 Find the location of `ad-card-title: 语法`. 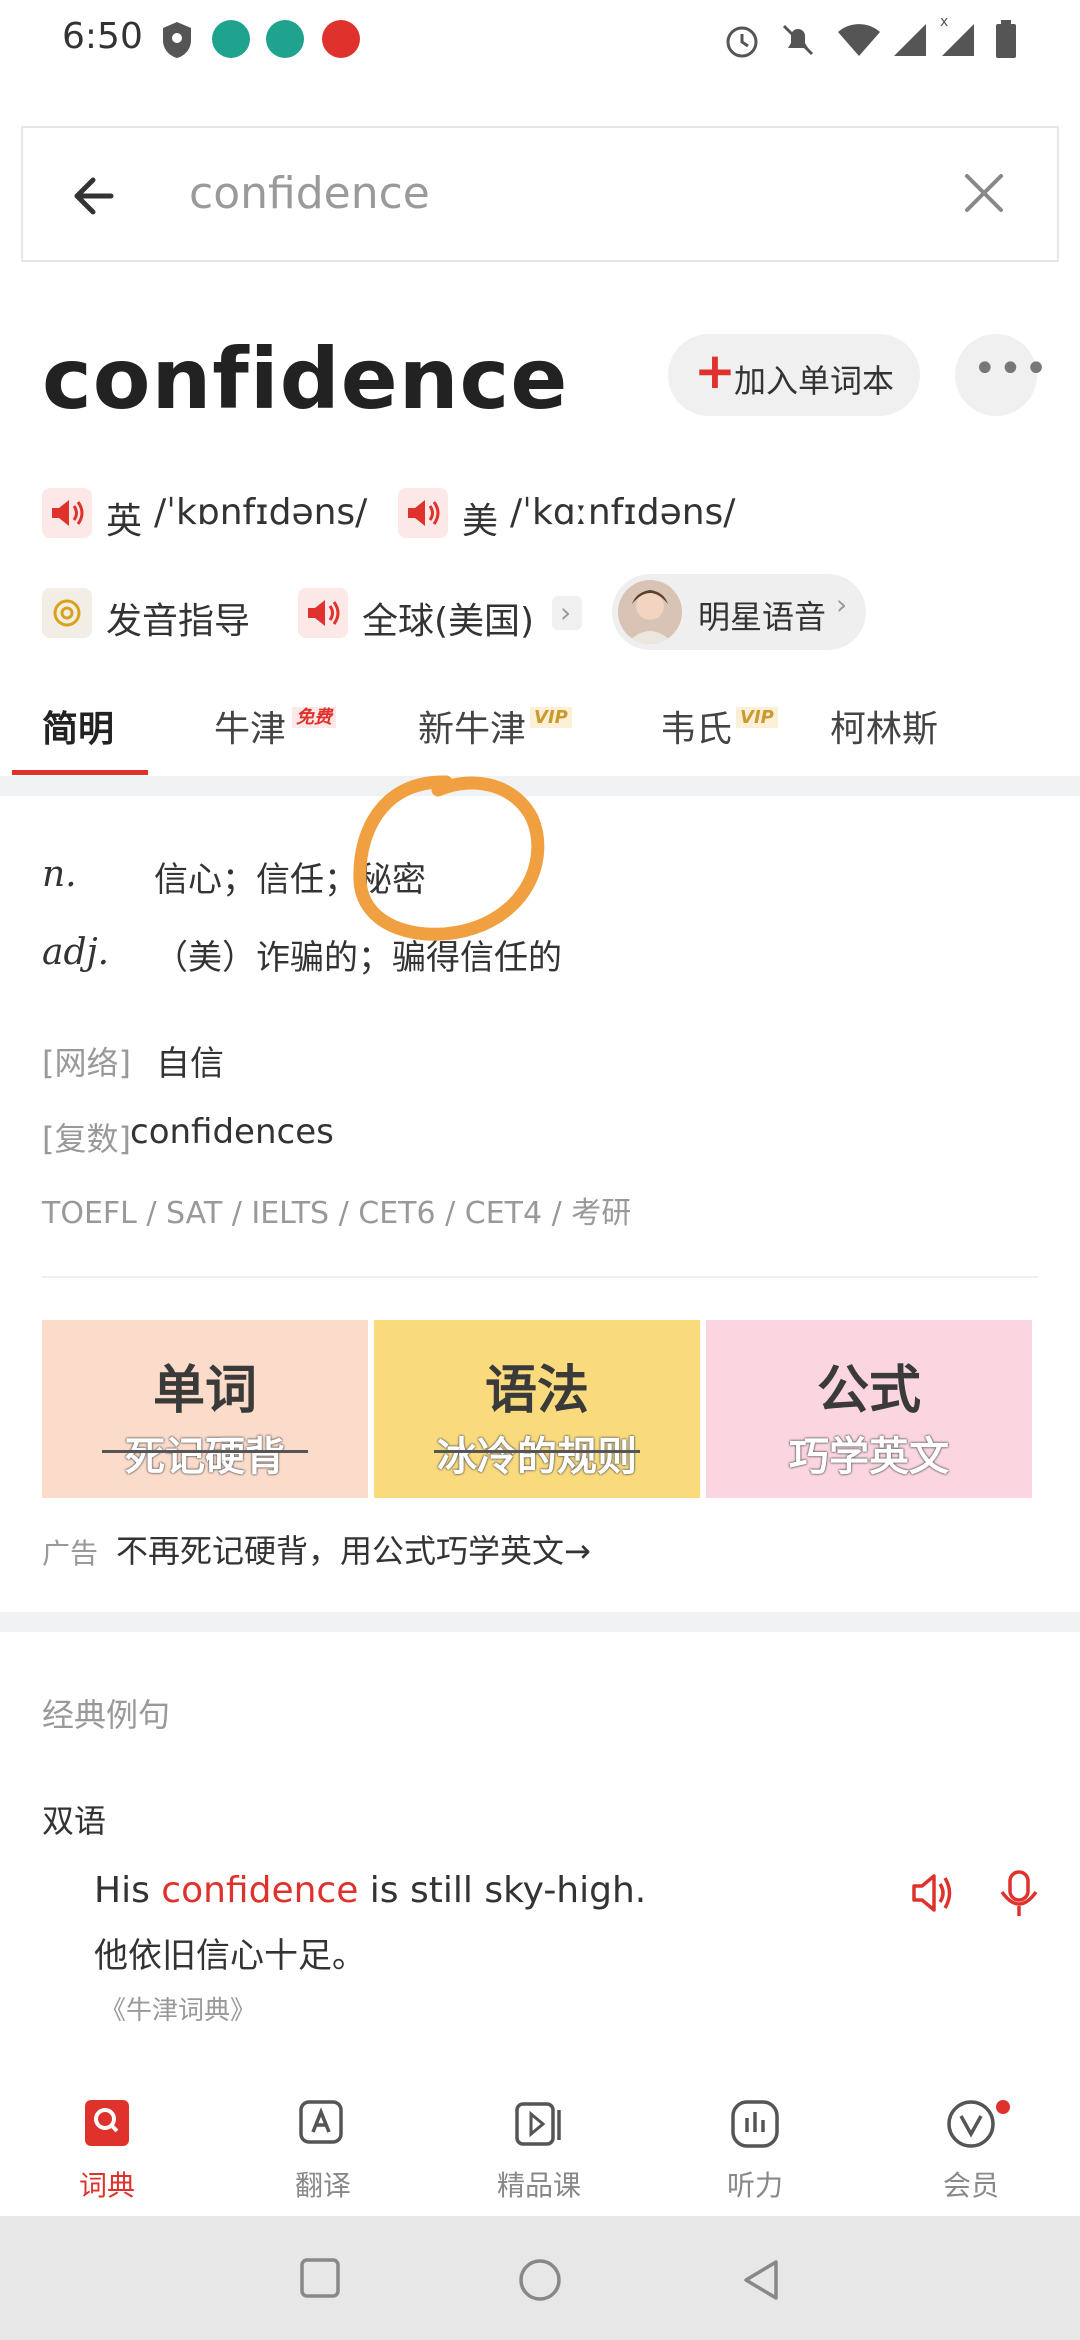

ad-card-title: 语法 is located at coordinates (536, 1391).